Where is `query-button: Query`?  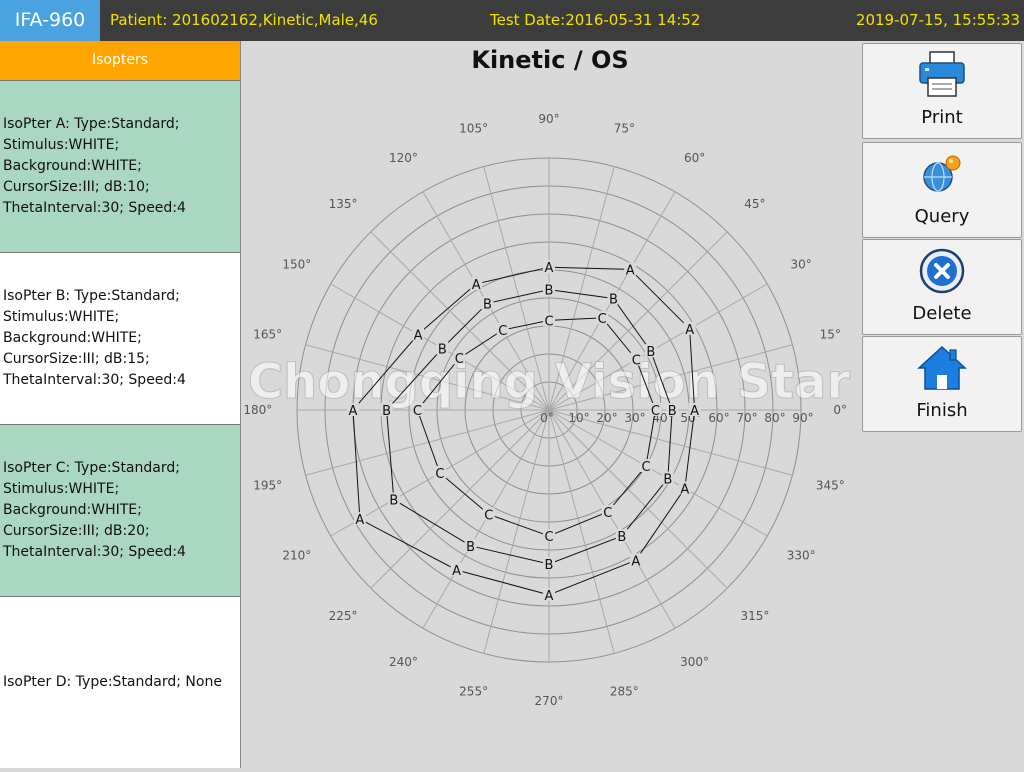 query-button: Query is located at coordinates (942, 190).